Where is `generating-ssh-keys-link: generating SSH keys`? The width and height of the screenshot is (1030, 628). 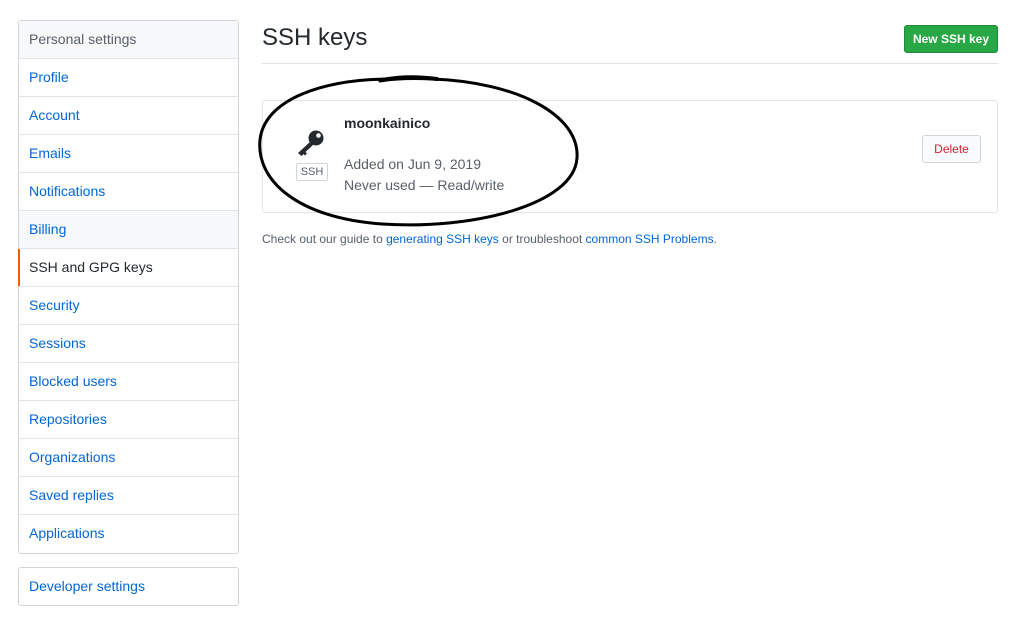 generating-ssh-keys-link: generating SSH keys is located at coordinates (442, 239).